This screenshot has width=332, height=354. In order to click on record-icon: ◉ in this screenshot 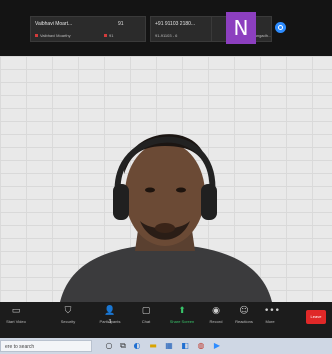, I will do `click(216, 311)`.